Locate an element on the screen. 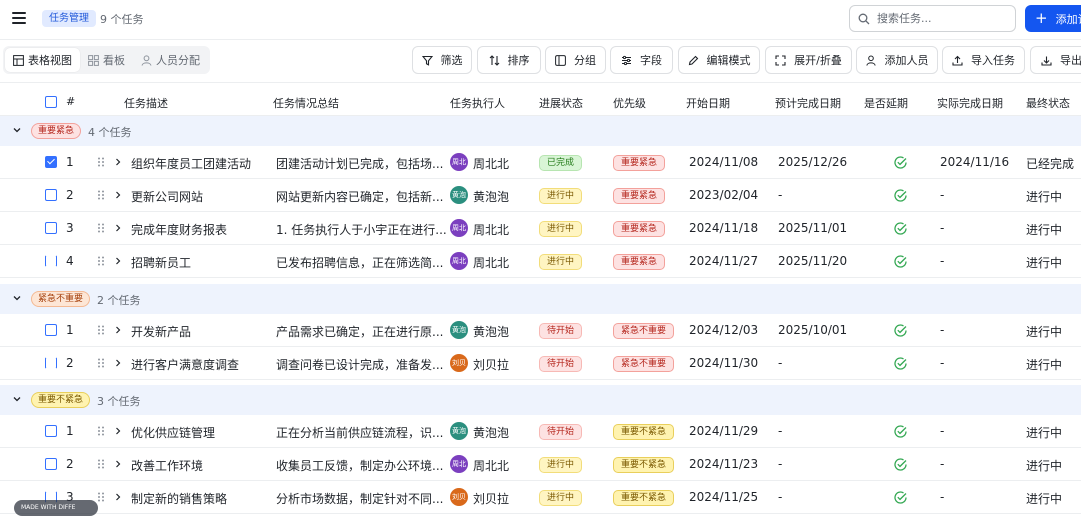 The width and height of the screenshot is (1081, 532). import-button: 导入任务 is located at coordinates (983, 60).